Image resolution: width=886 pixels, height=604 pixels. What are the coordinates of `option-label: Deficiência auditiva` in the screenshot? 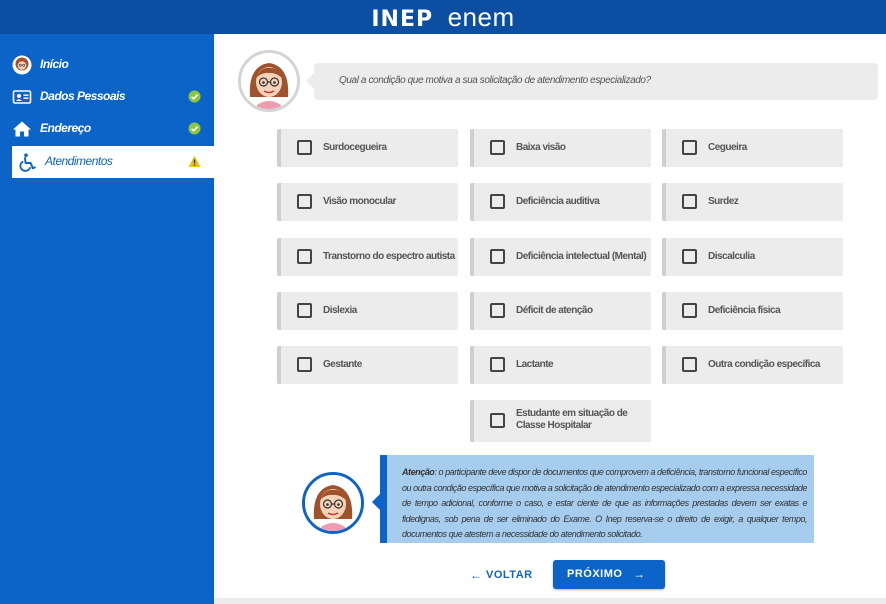 It's located at (558, 201).